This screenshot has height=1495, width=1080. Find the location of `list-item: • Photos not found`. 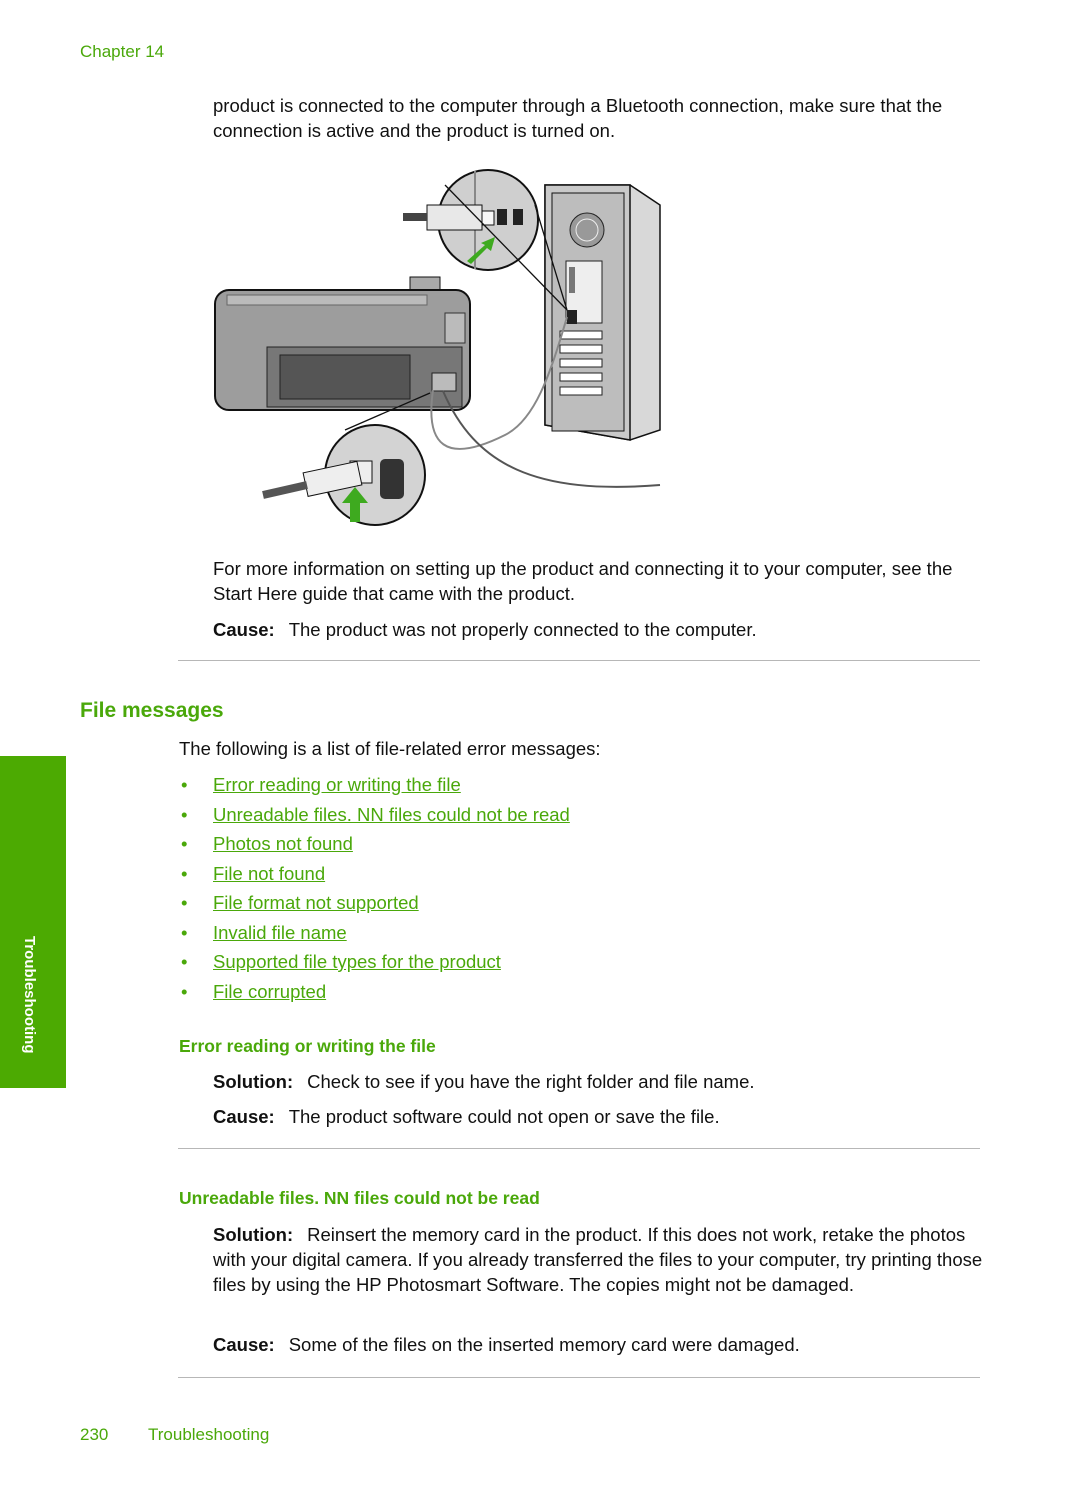

list-item: • Photos not found is located at coordinates (267, 843).